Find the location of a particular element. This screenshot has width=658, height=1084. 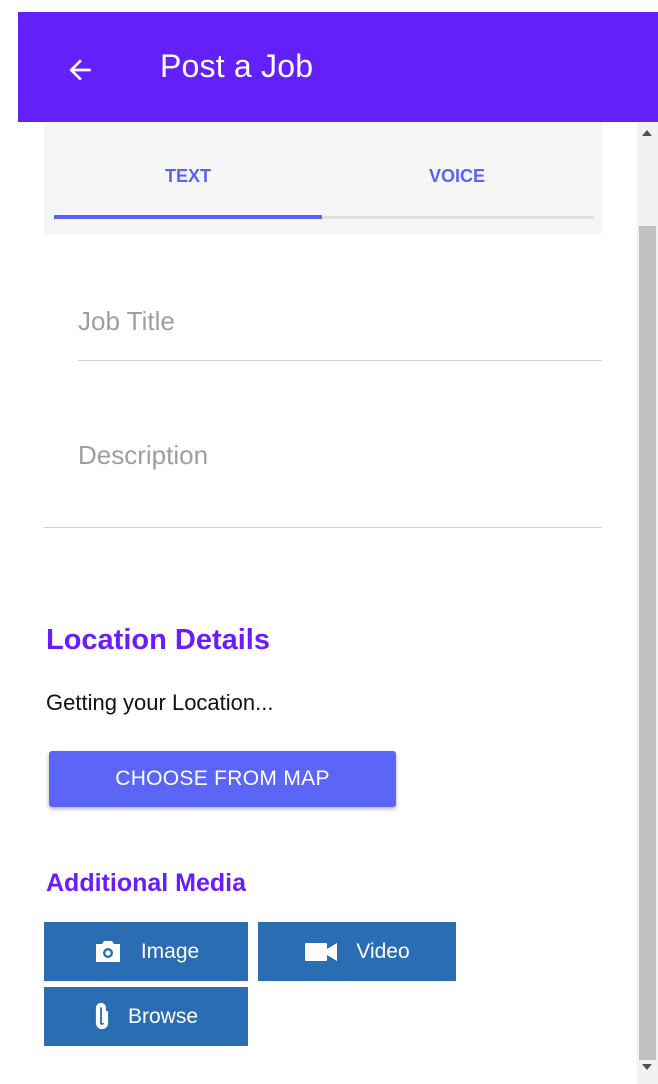

videocam-icon is located at coordinates (321, 951).